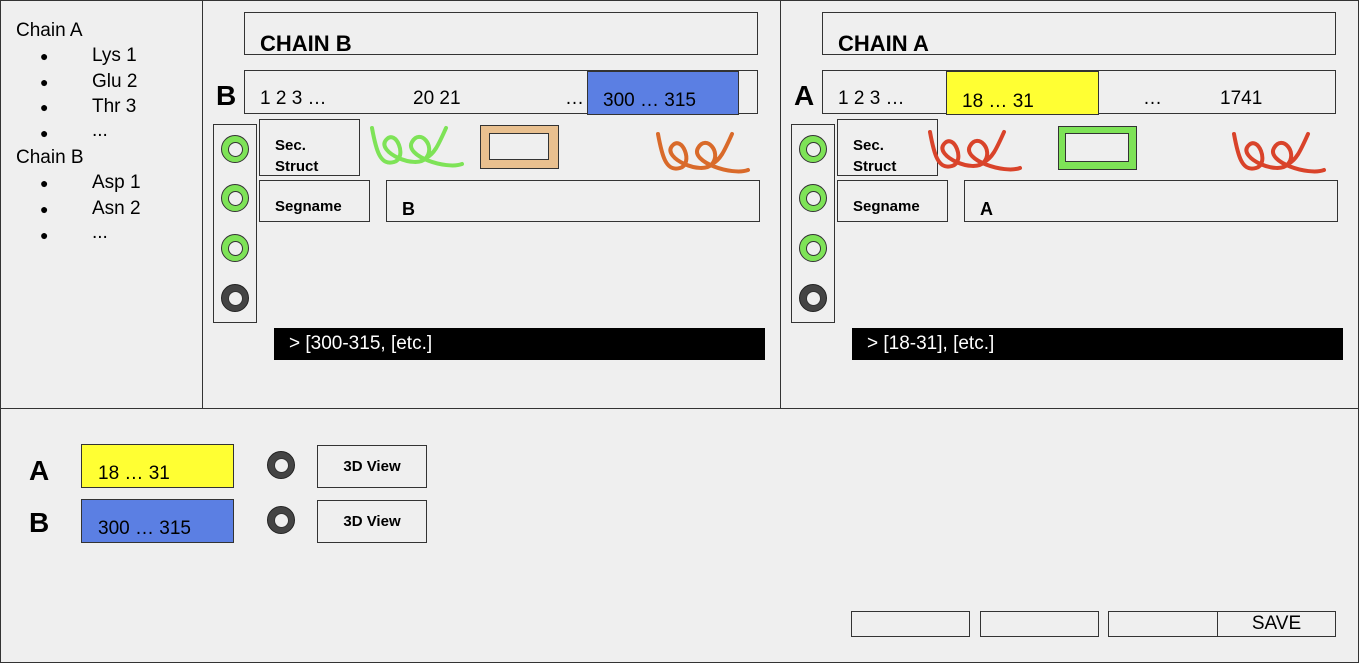  I want to click on selection-chain-letter: B, so click(39, 522).